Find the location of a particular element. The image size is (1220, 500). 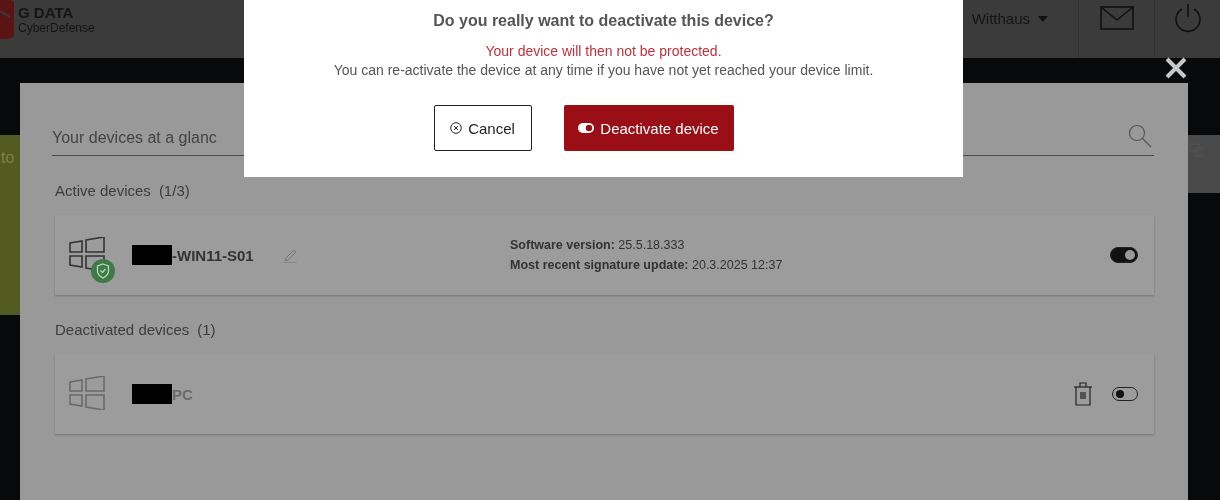

signature-update: Most recent signature update: 20.3.2025 12:37 is located at coordinates (646, 265).